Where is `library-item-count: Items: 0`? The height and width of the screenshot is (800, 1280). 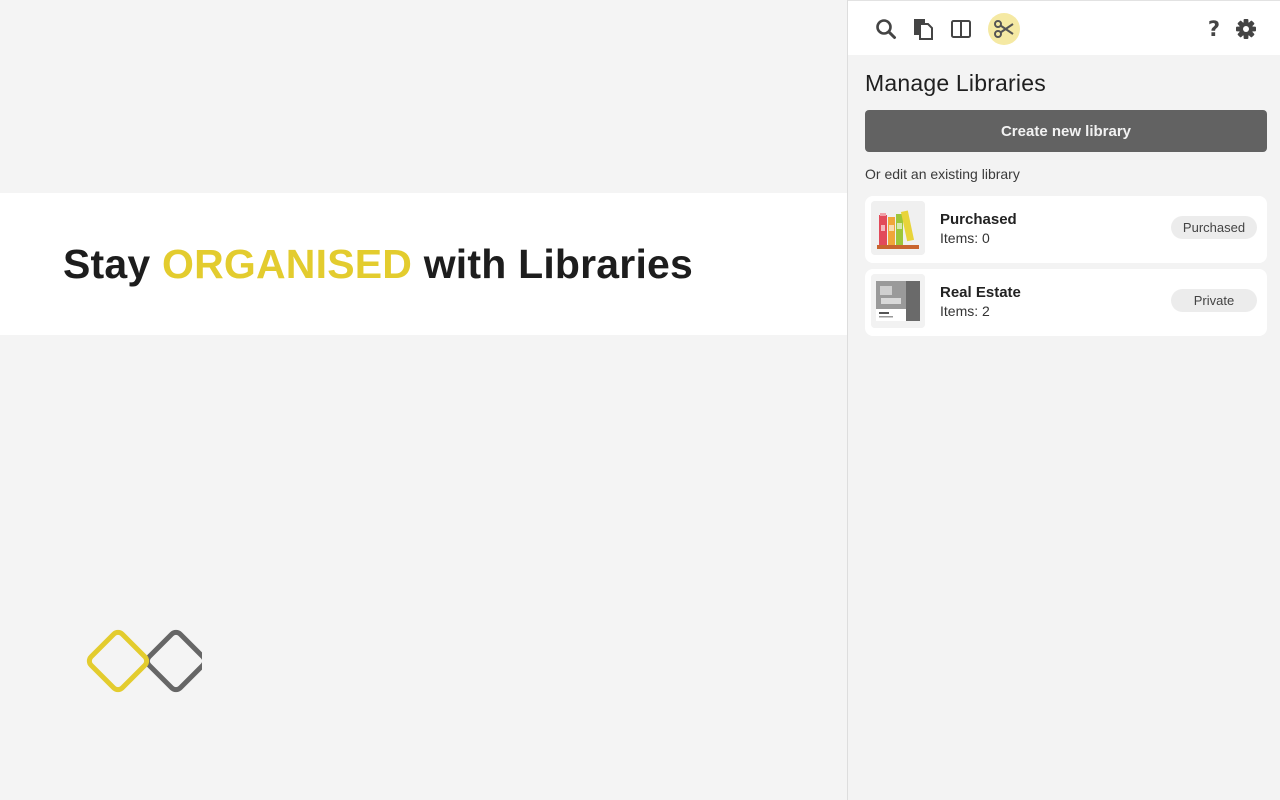
library-item-count: Items: 0 is located at coordinates (965, 238).